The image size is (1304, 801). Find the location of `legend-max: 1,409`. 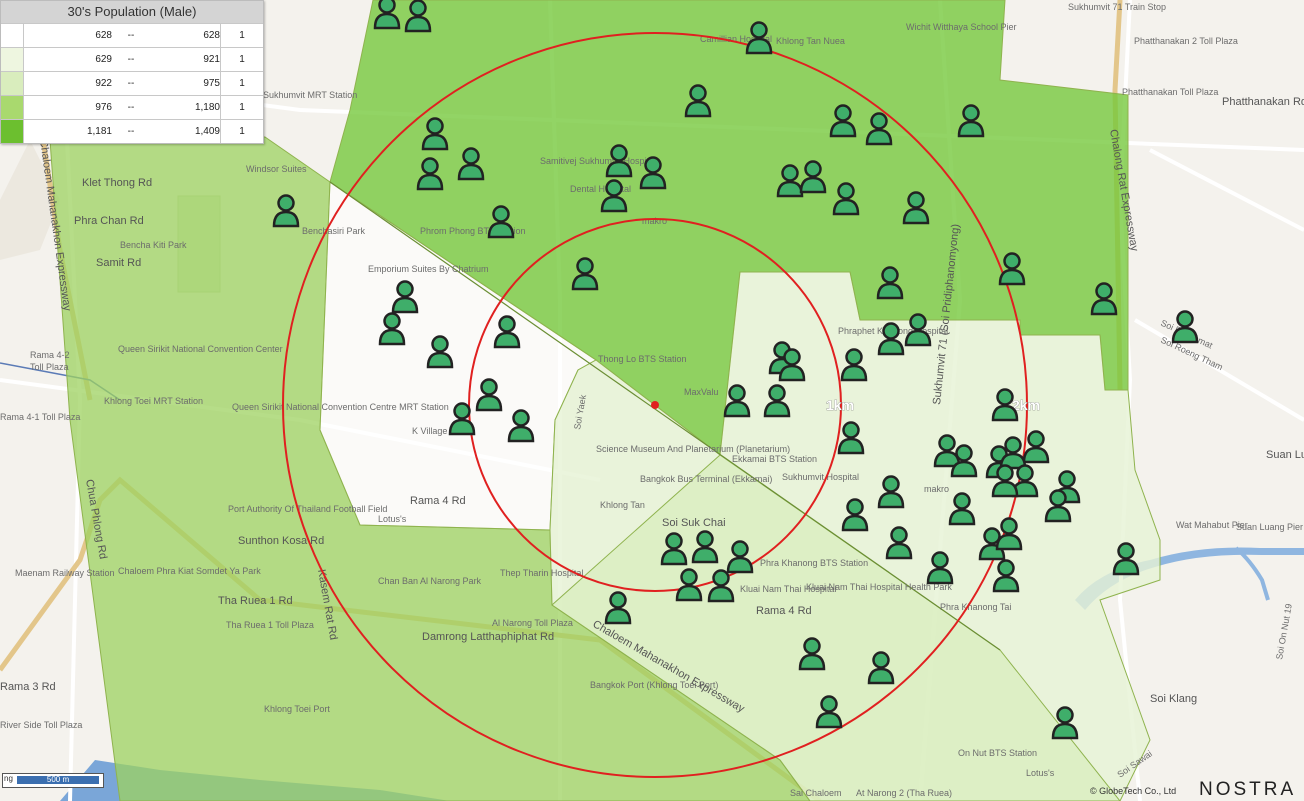

legend-max: 1,409 is located at coordinates (207, 131).